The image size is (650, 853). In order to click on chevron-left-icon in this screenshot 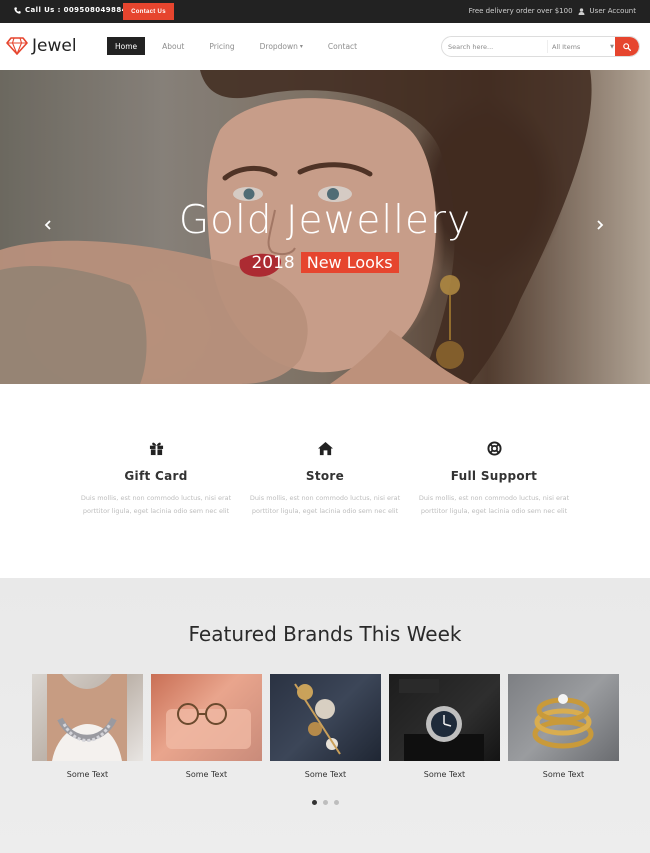, I will do `click(47, 225)`.